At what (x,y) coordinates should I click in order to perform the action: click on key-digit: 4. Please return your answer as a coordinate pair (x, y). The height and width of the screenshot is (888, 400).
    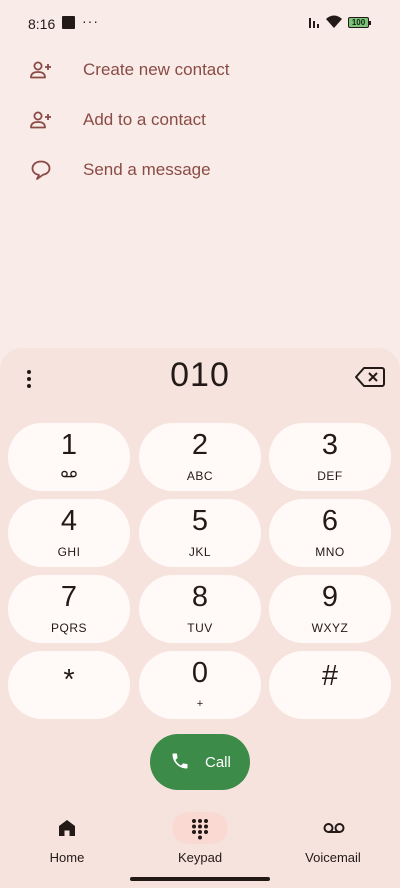
    Looking at the image, I should click on (69, 521).